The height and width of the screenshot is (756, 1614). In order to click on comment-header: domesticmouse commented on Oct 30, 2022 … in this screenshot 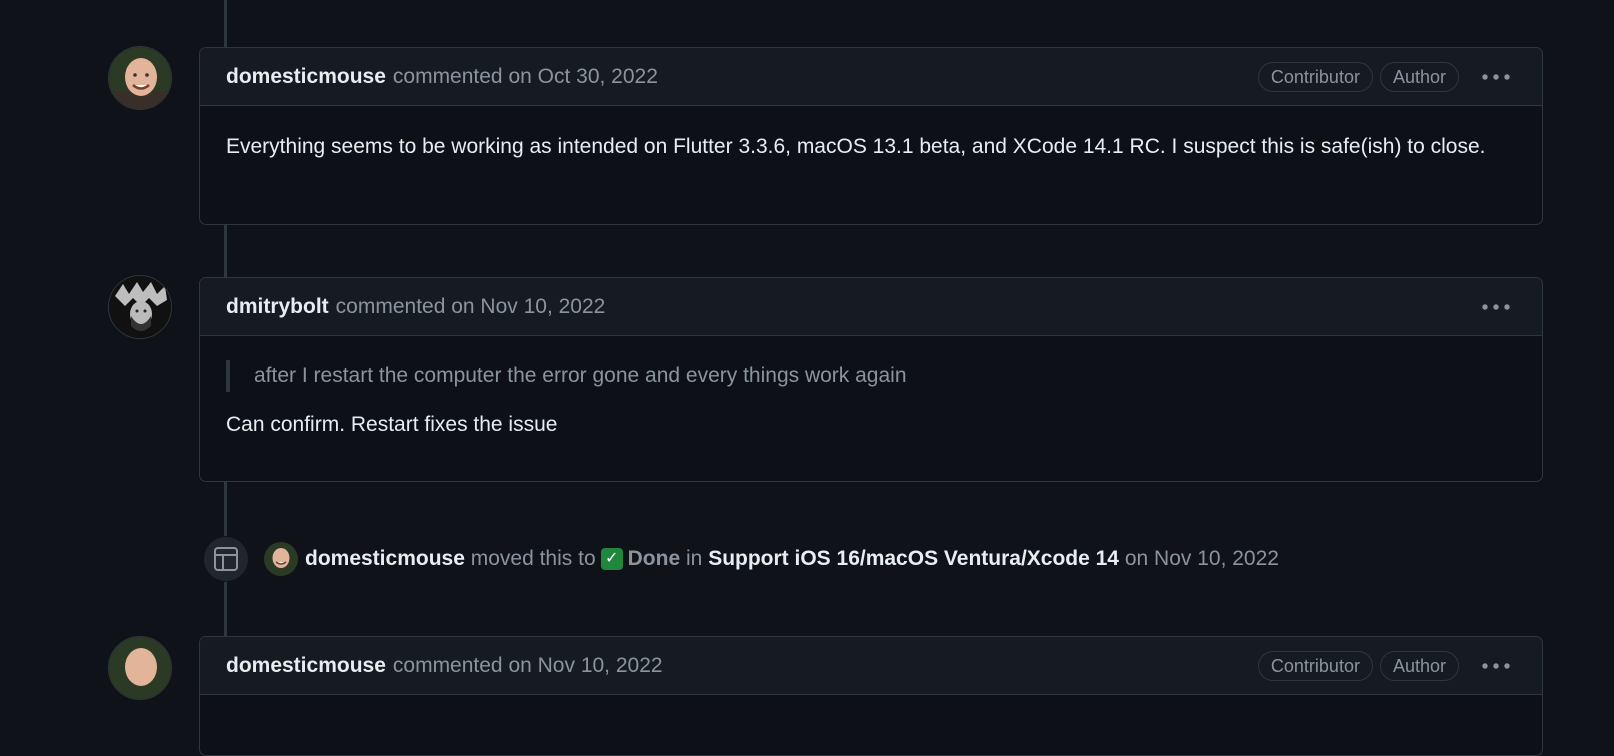, I will do `click(871, 77)`.